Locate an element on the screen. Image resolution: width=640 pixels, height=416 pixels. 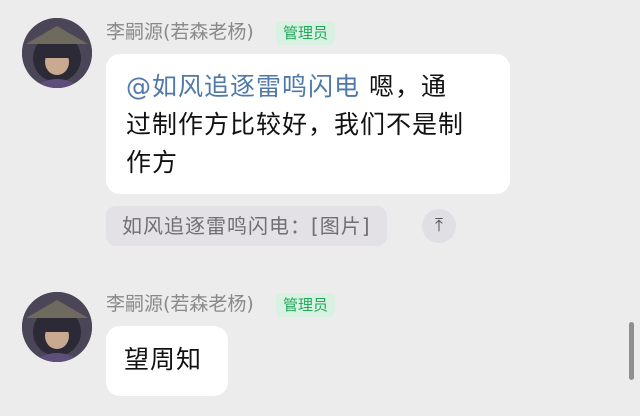
message-bubble: 望周知 is located at coordinates (167, 361).